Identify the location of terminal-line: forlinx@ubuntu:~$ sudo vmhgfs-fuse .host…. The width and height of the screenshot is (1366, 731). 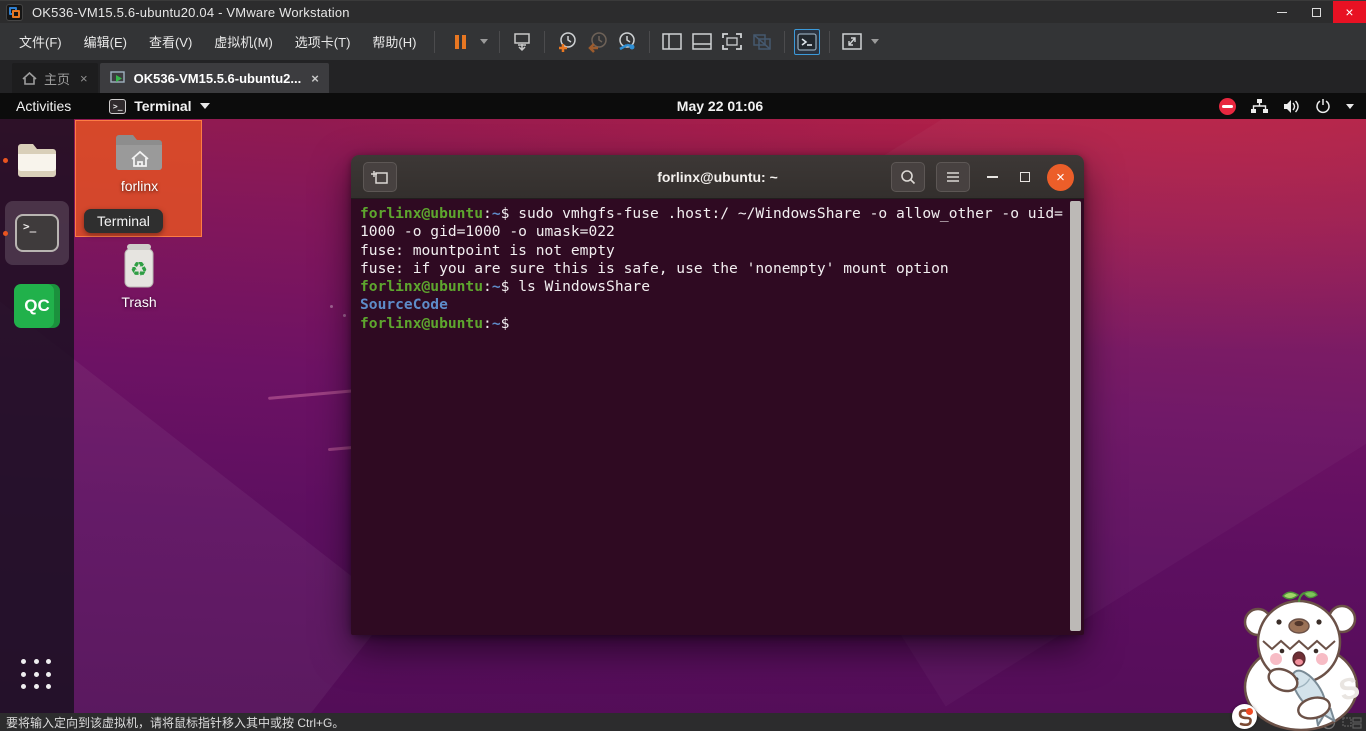
(711, 213).